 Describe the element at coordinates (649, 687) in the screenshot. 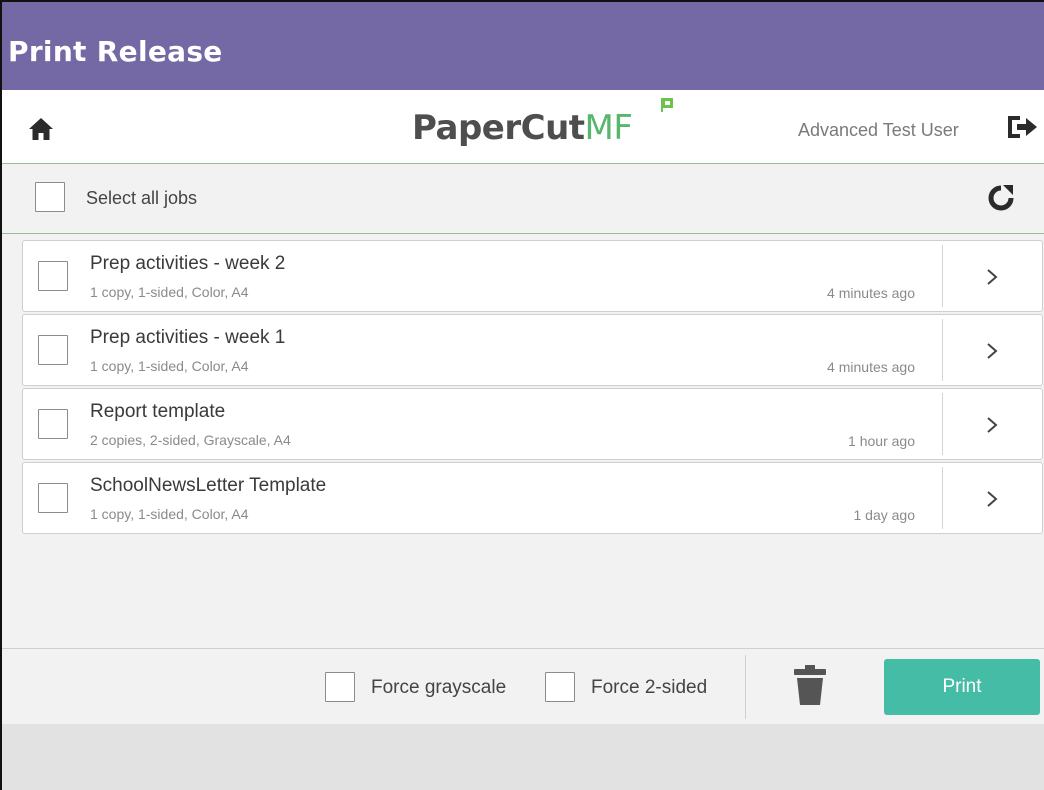

I see `force-2sided-label: Force 2-sided` at that location.